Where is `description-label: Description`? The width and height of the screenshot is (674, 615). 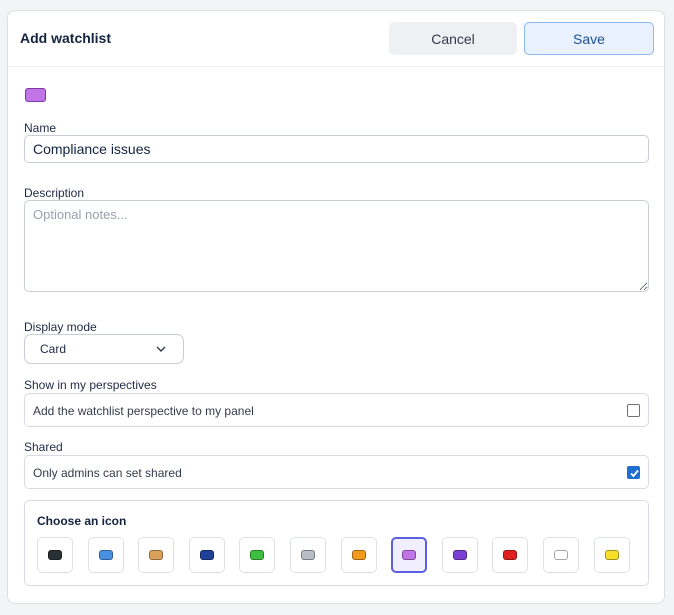
description-label: Description is located at coordinates (54, 193).